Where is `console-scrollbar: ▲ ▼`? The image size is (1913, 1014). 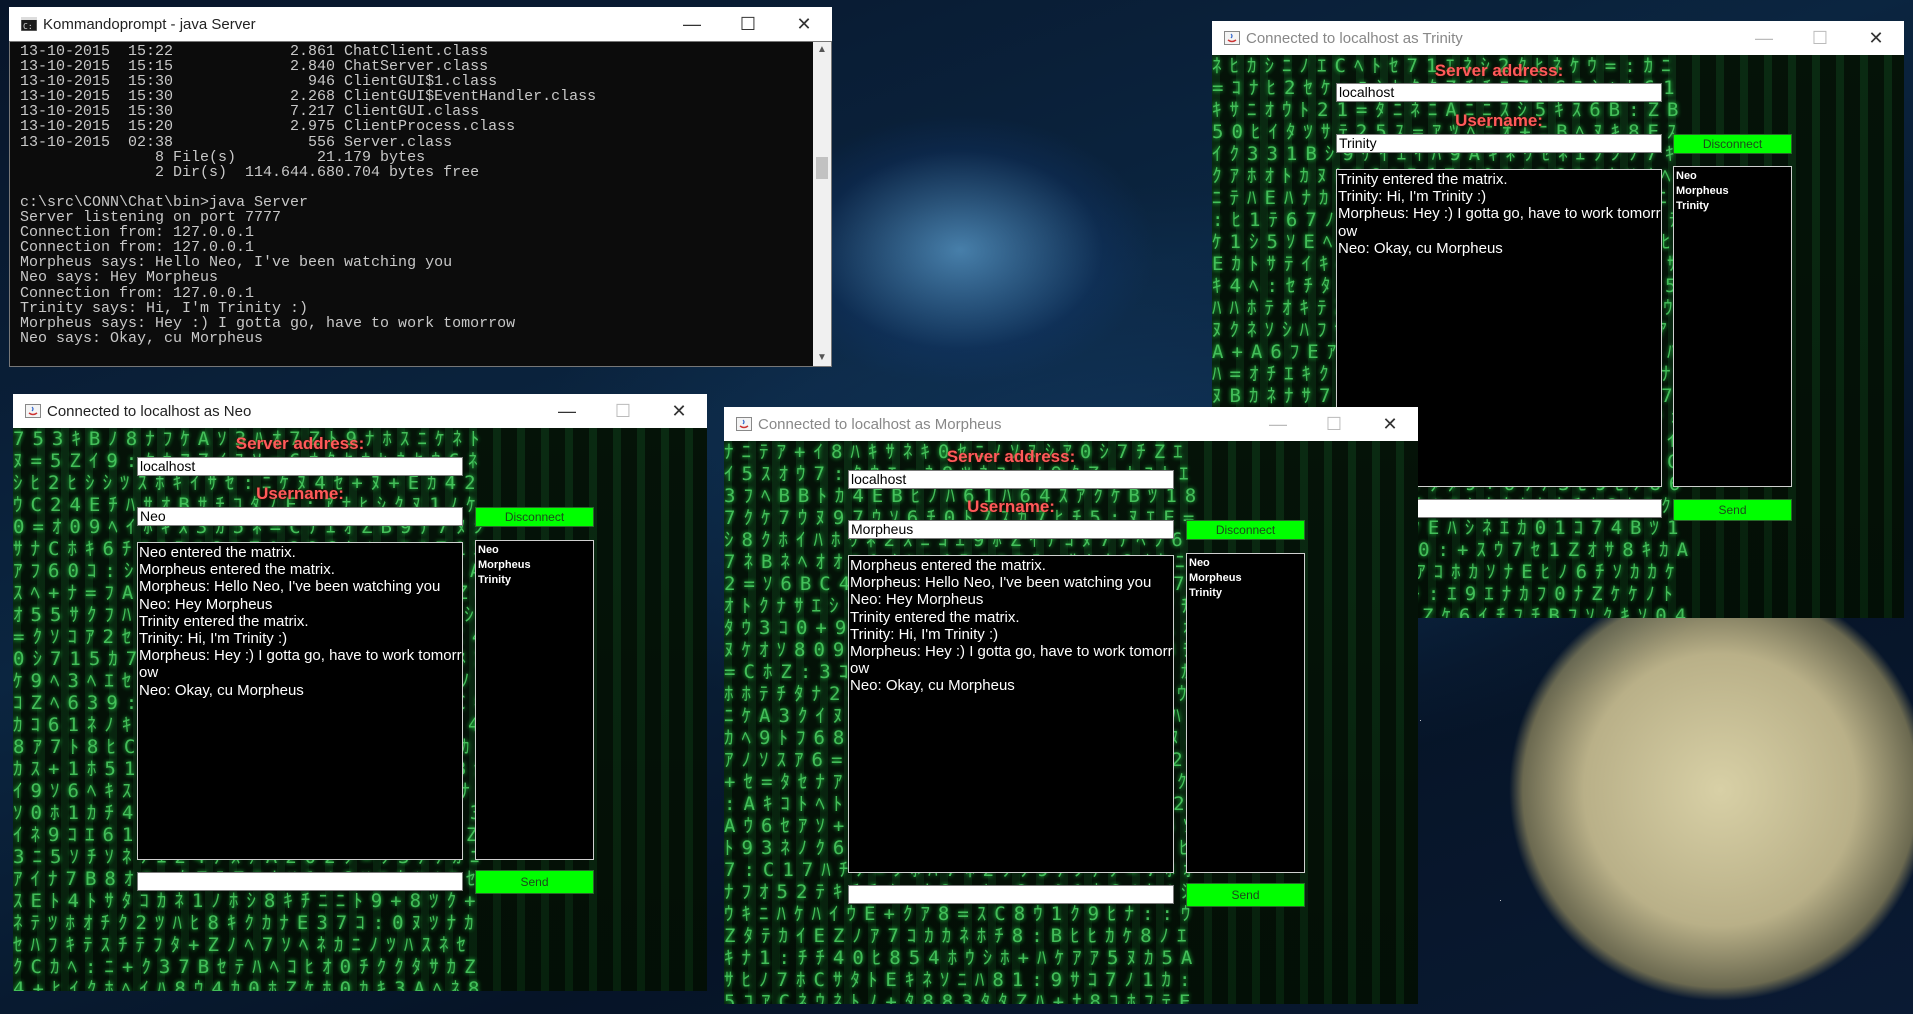 console-scrollbar: ▲ ▼ is located at coordinates (822, 204).